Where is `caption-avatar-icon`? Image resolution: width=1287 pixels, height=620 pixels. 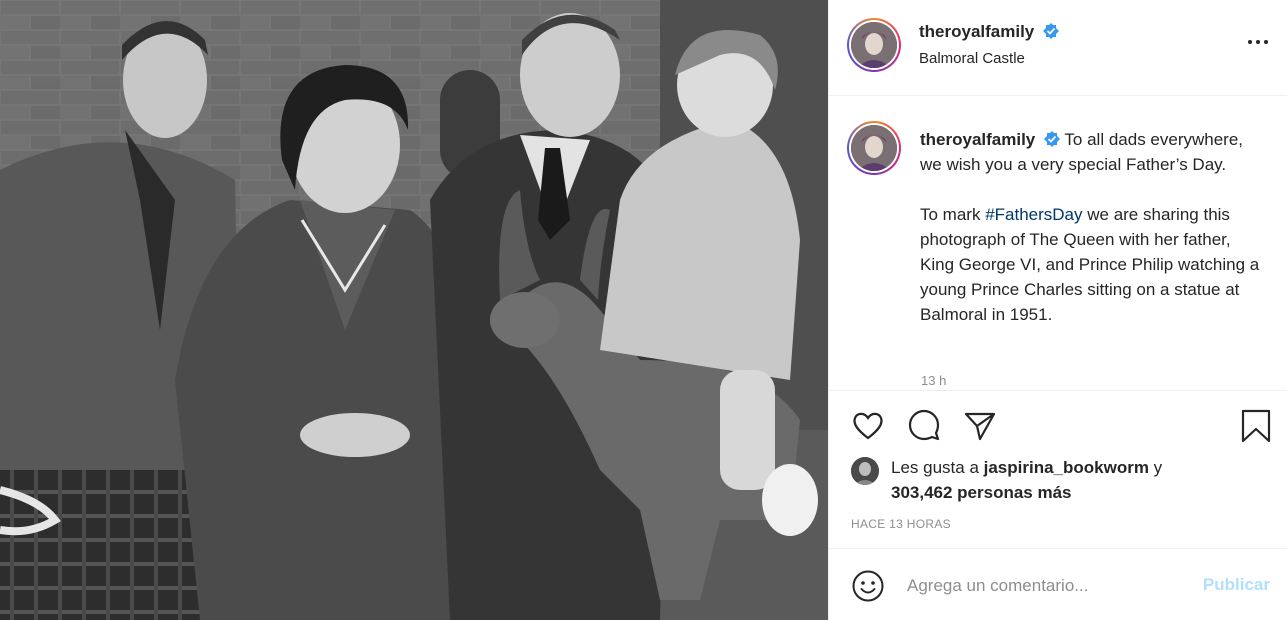 caption-avatar-icon is located at coordinates (874, 148).